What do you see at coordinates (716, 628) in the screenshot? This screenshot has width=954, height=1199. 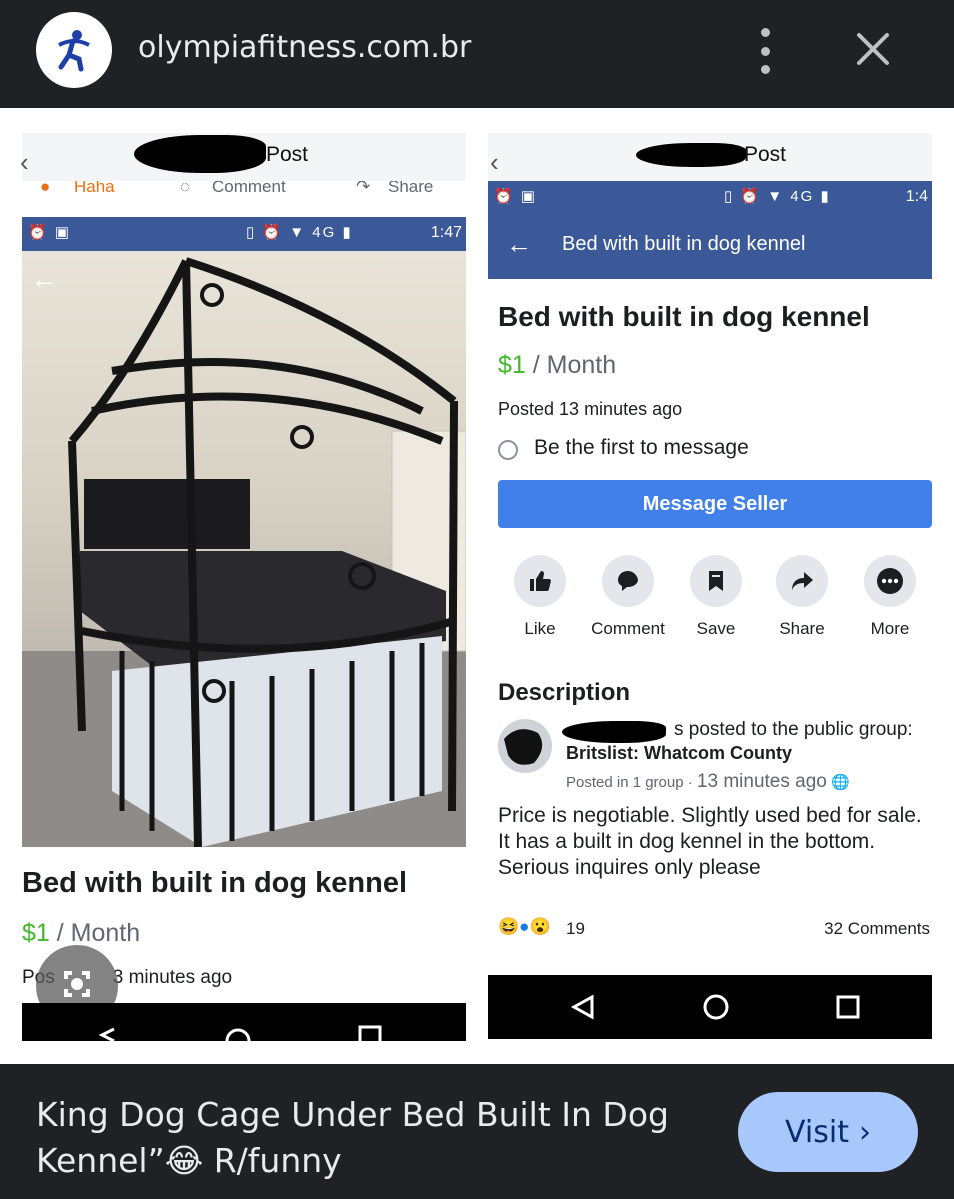 I see `action-label: Save` at bounding box center [716, 628].